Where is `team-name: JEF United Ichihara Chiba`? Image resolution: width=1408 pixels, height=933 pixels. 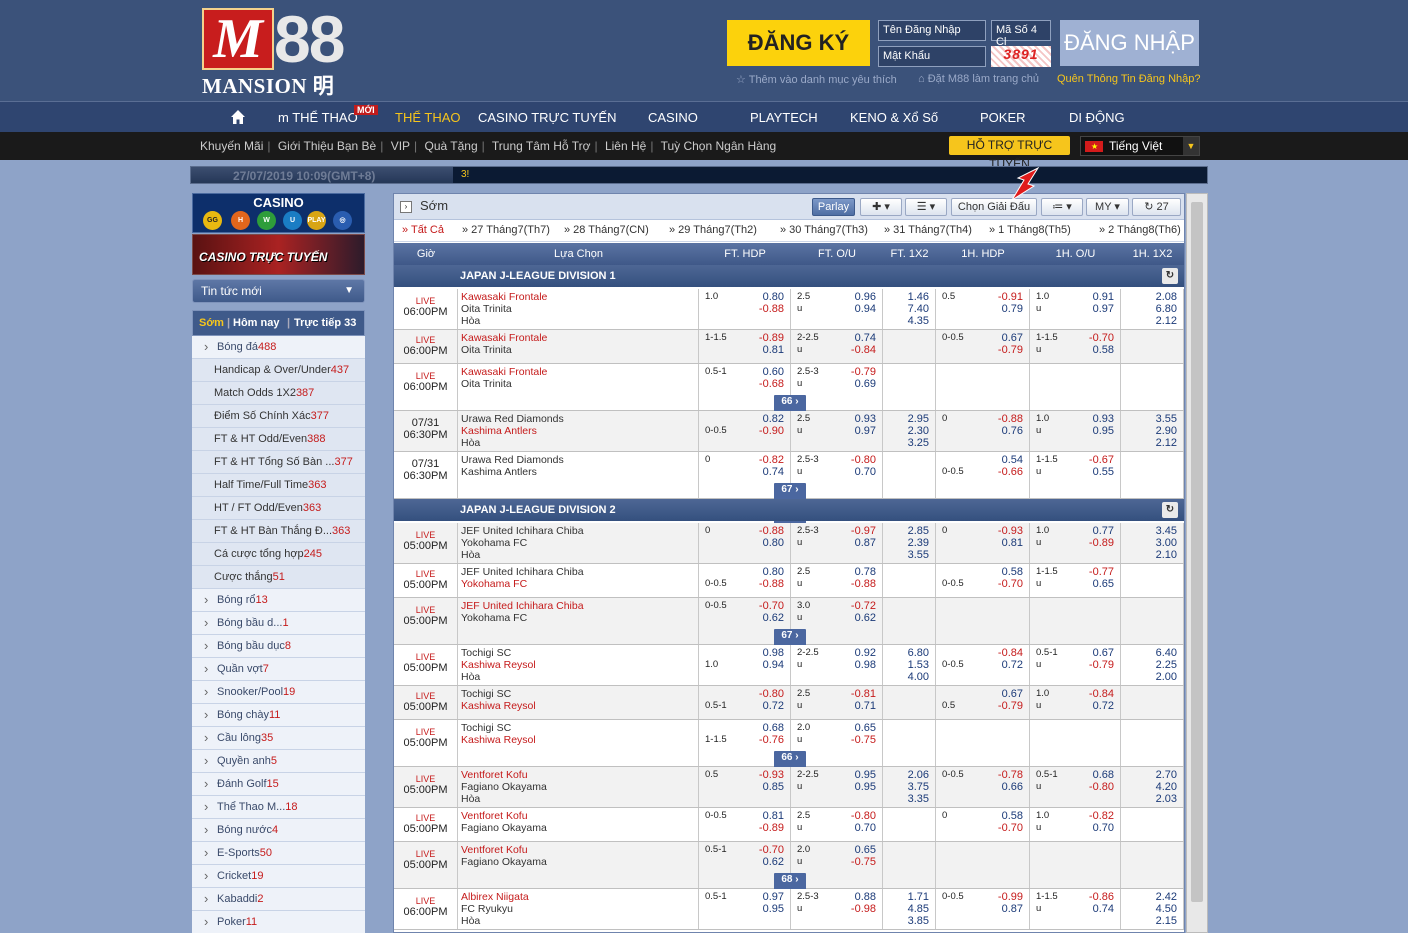
team-name: JEF United Ichihara Chiba is located at coordinates (579, 606).